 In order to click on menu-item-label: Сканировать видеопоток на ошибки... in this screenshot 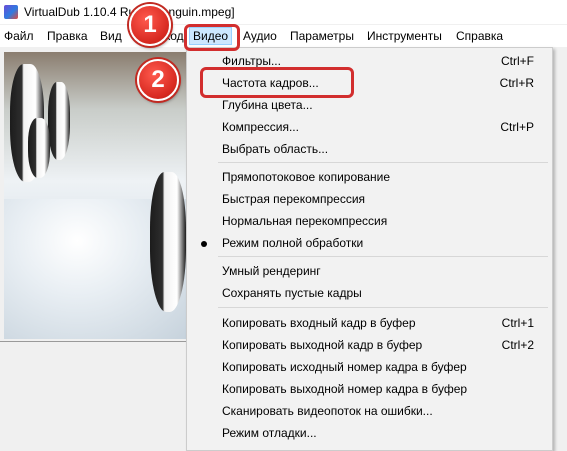, I will do `click(327, 411)`.